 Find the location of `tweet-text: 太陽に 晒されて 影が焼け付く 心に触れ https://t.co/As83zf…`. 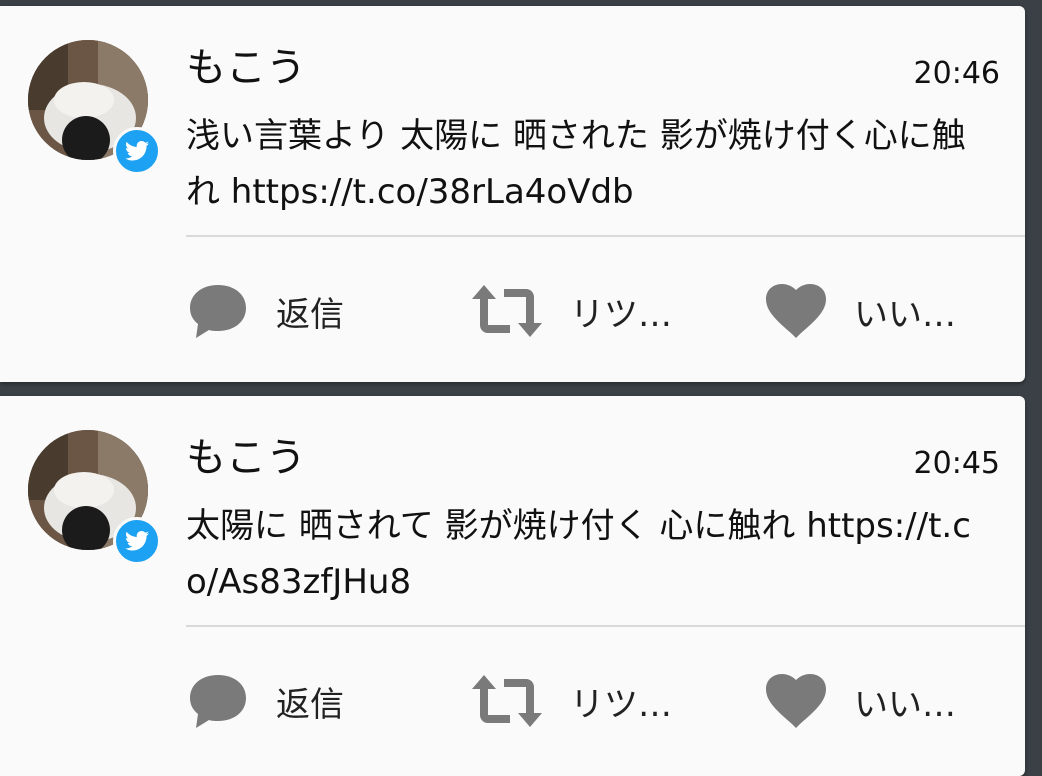

tweet-text: 太陽に 晒されて 影が焼け付く 心に触れ https://t.co/As83zf… is located at coordinates (578, 554).